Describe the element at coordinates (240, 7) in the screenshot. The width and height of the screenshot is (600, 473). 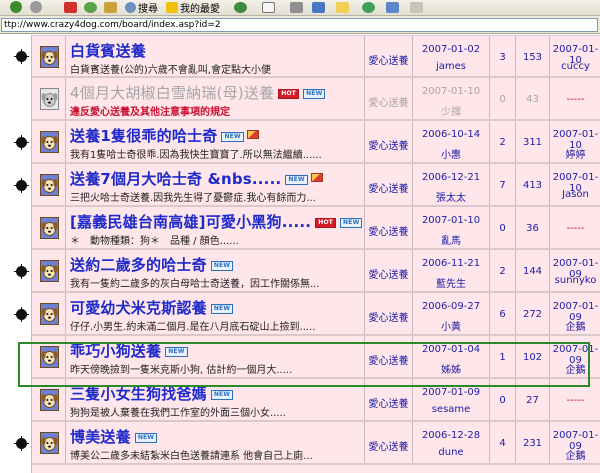
I see `history-button` at that location.